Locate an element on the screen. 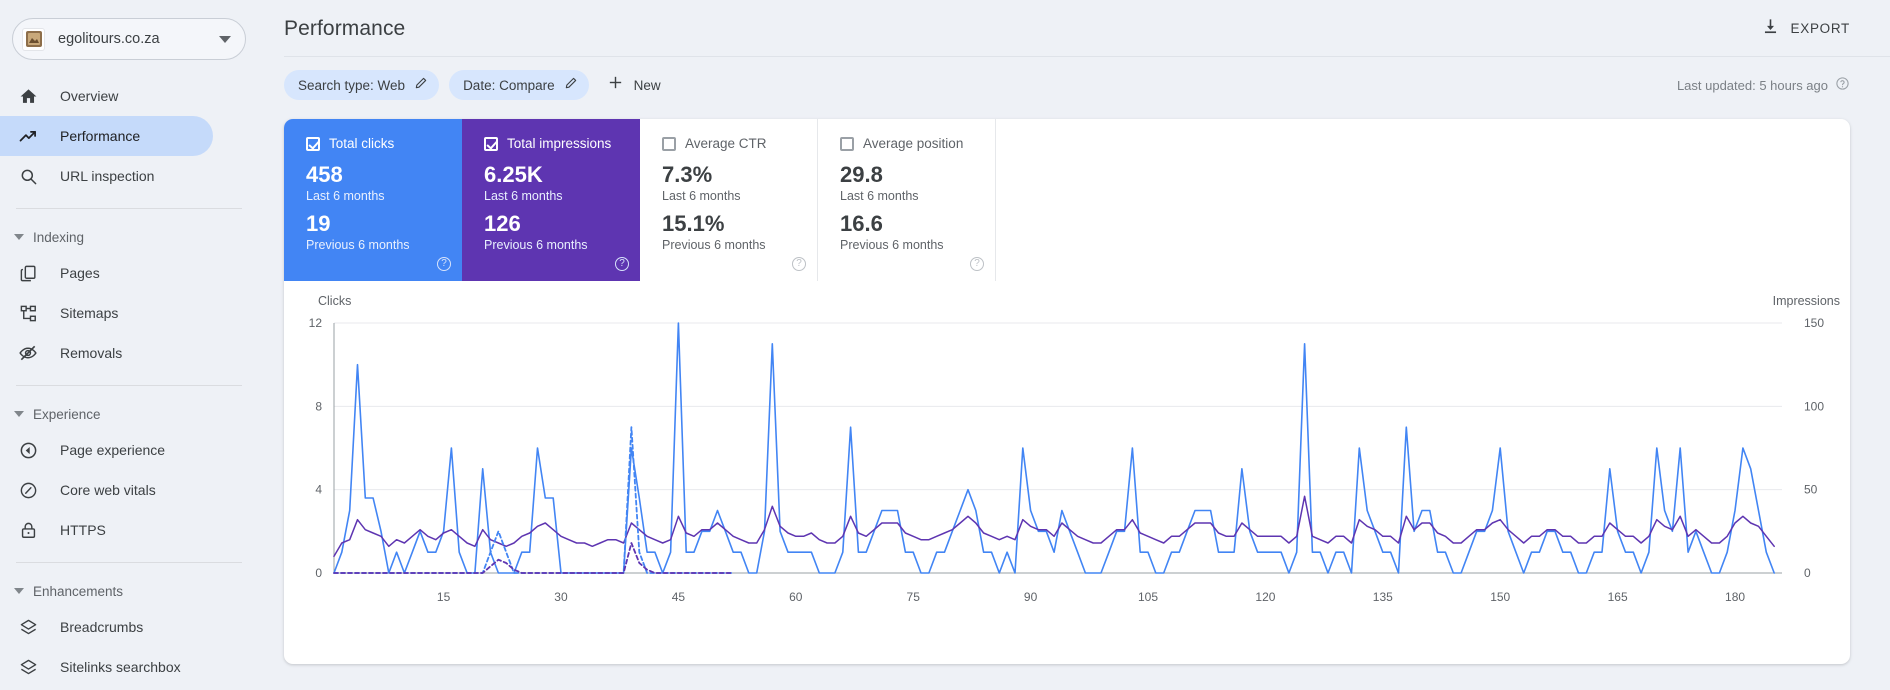  site-favicon is located at coordinates (33, 39).